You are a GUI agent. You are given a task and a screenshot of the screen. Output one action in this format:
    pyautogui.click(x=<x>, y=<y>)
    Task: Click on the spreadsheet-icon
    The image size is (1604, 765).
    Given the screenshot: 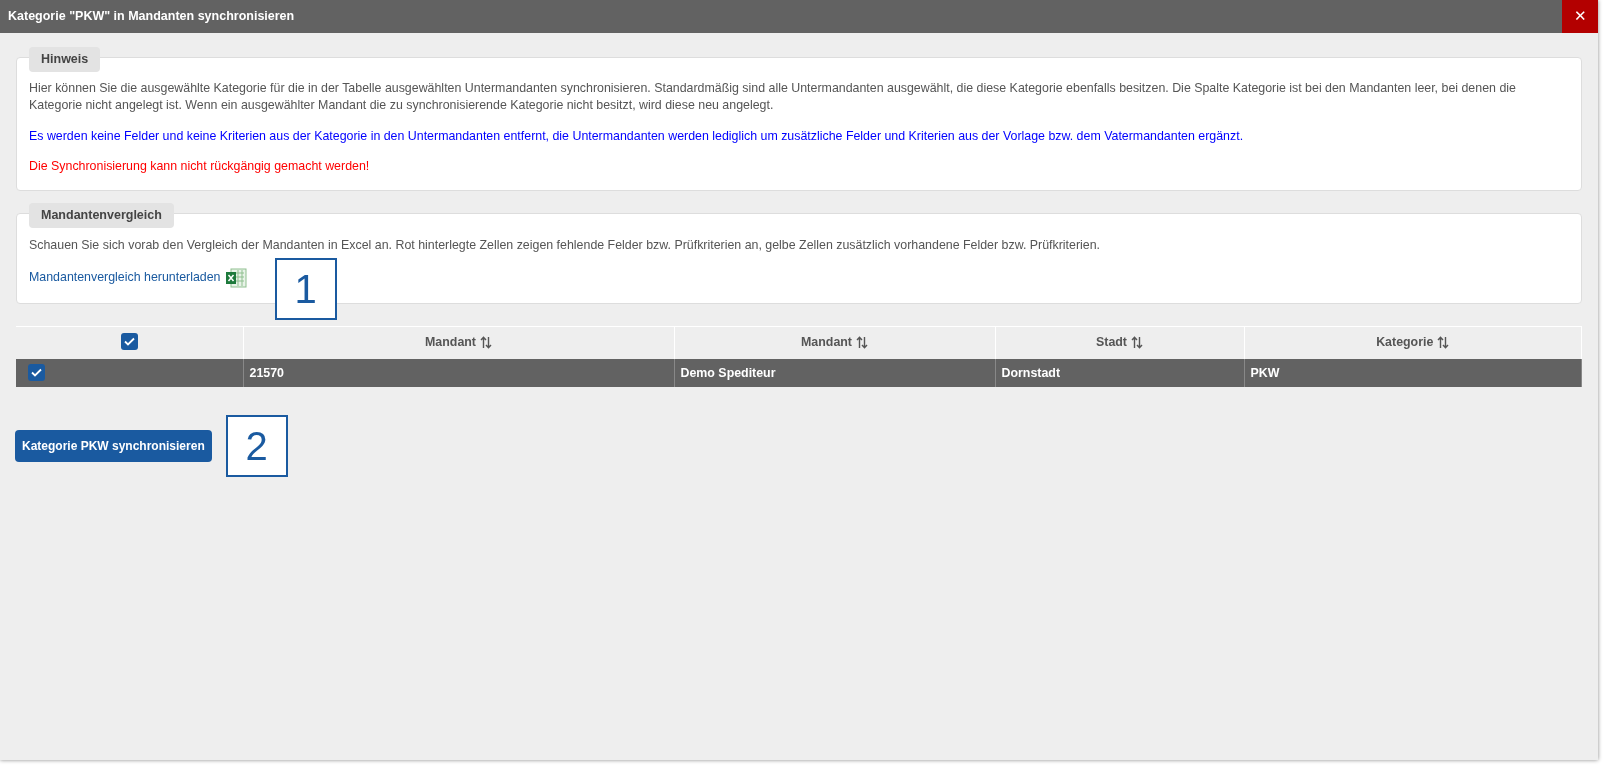 What is the action you would take?
    pyautogui.click(x=235, y=277)
    